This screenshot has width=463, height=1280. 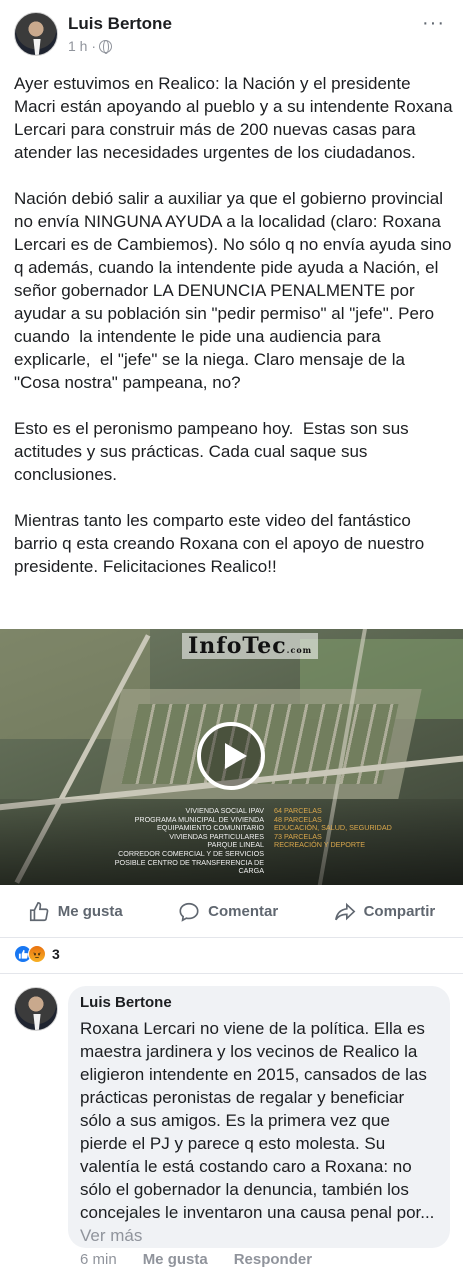 I want to click on author-avatar, so click(x=36, y=34).